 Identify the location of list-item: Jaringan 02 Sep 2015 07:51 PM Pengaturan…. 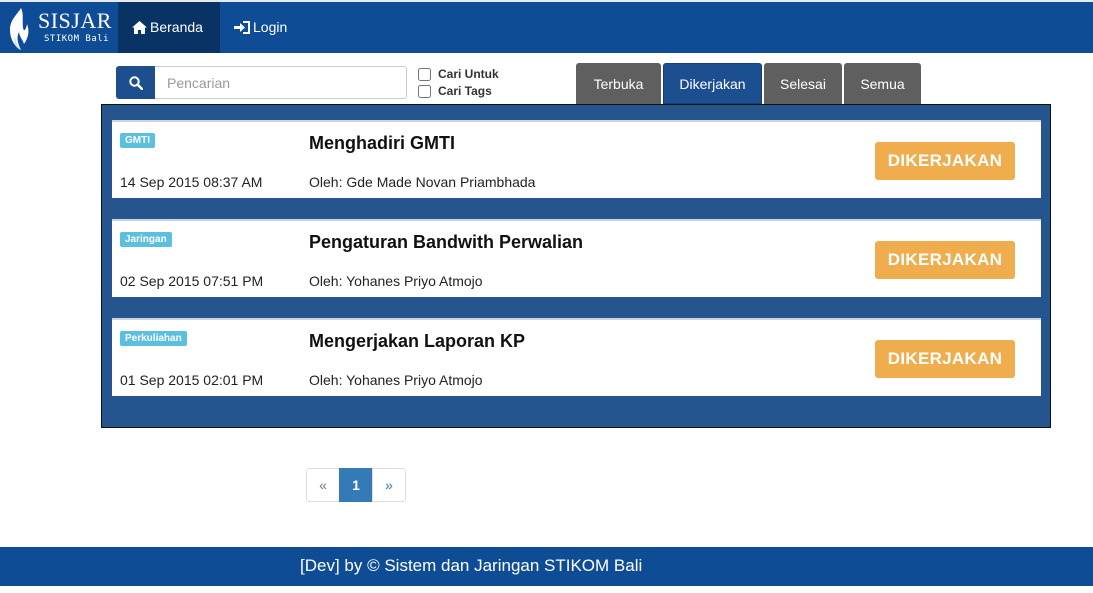
(576, 258).